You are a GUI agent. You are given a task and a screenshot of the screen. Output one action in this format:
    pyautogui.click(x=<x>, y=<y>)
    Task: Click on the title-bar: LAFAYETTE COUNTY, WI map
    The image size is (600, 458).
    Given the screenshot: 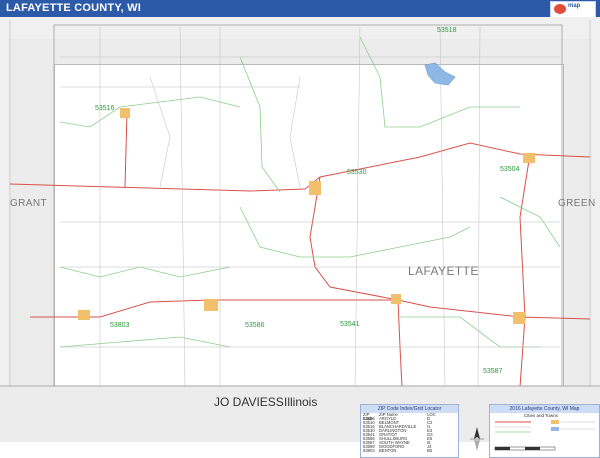 What is the action you would take?
    pyautogui.click(x=300, y=9)
    